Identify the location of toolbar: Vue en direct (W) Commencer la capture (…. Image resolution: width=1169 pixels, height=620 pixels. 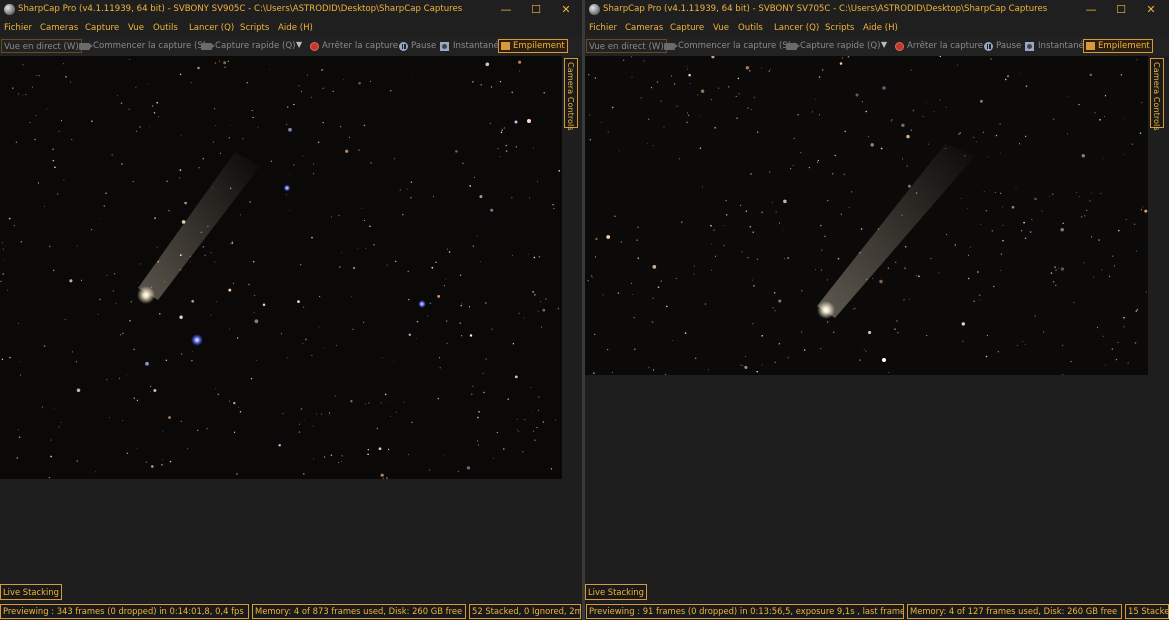
(877, 46).